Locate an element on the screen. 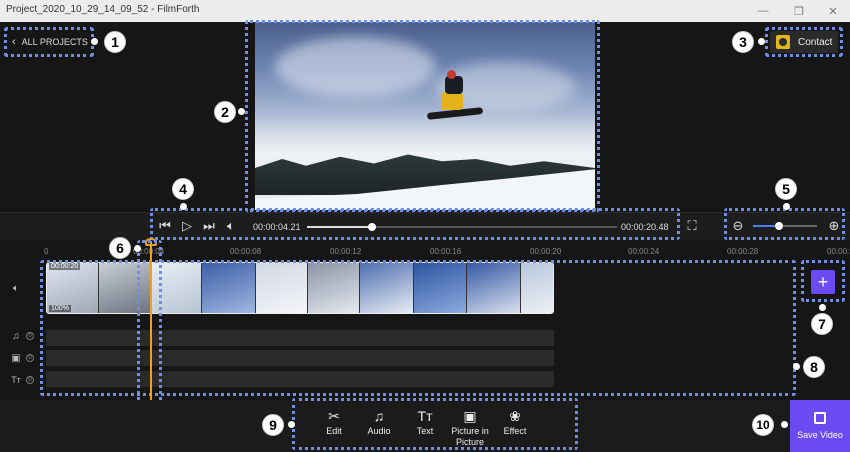  callout-10: 10 is located at coordinates (763, 425).